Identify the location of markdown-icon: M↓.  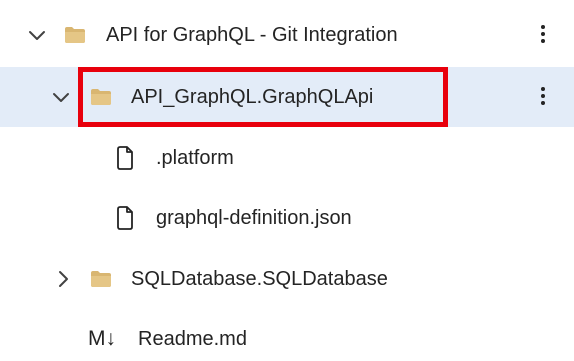
(102, 338).